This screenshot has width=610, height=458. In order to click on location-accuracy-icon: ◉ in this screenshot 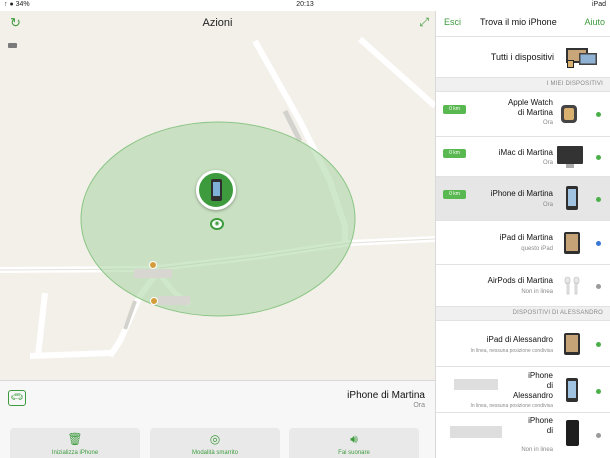, I will do `click(217, 224)`.